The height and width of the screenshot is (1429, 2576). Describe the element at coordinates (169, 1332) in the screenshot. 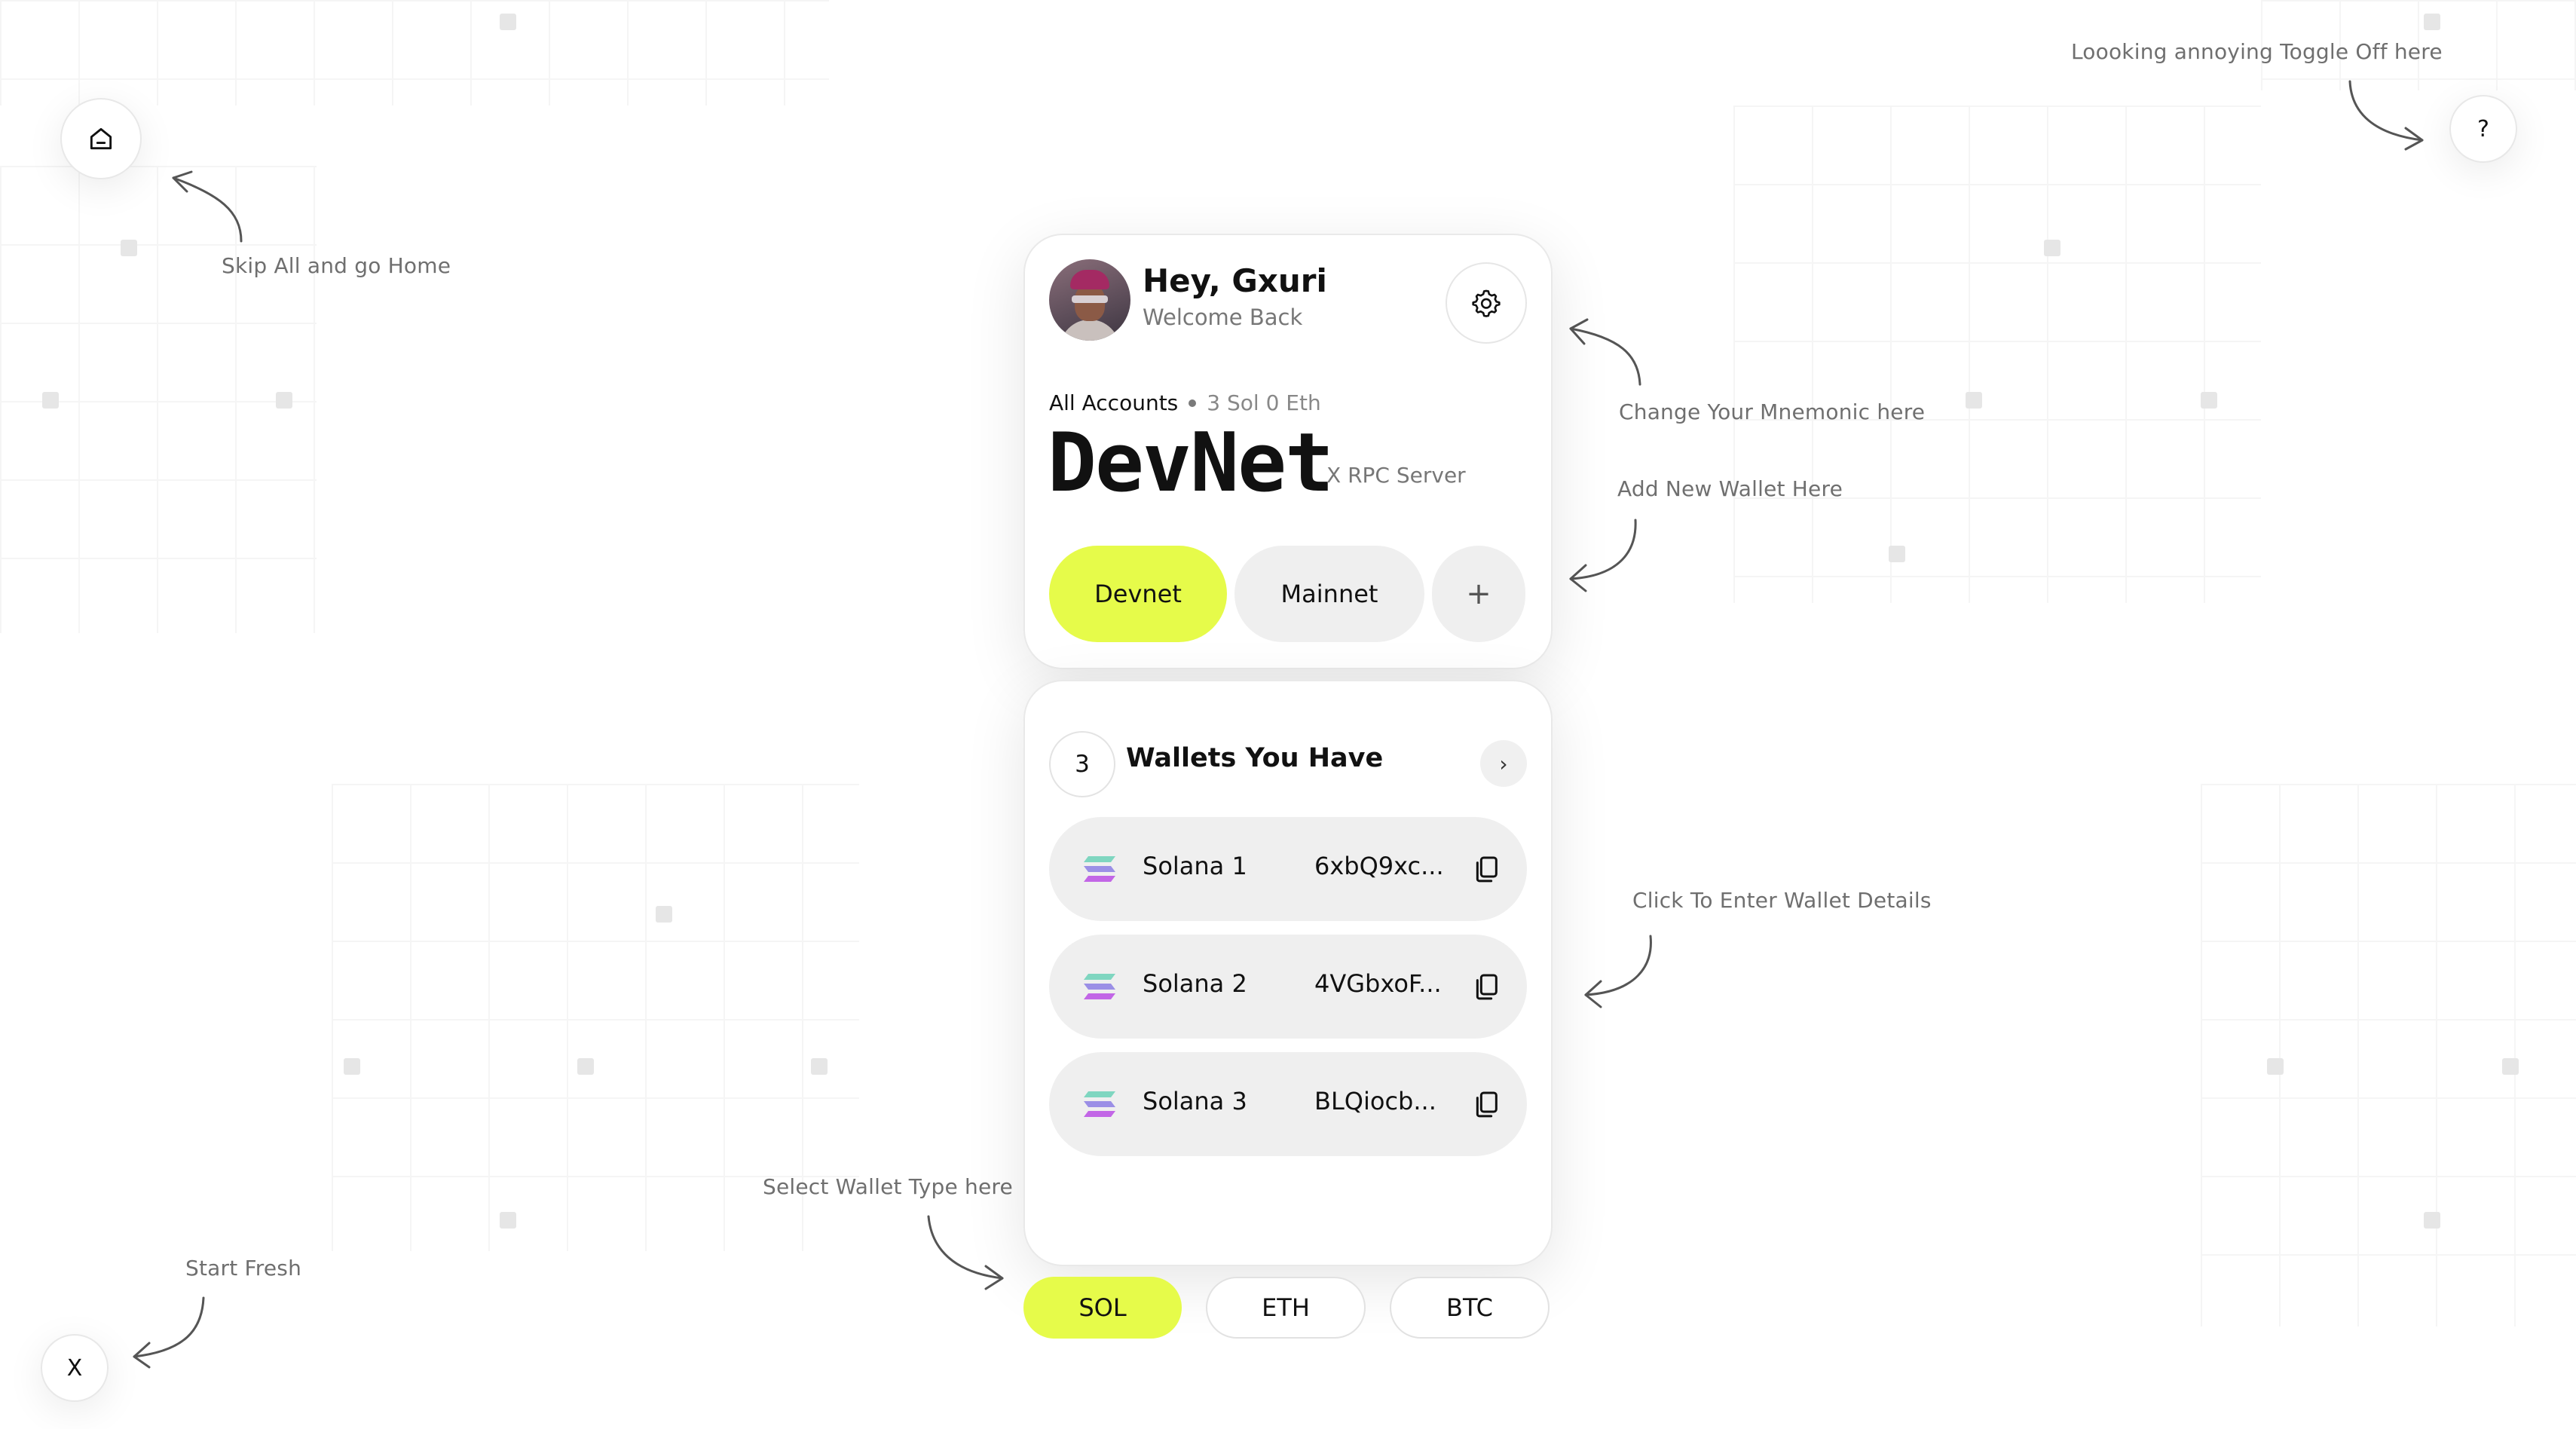

I see `arrow-to-start-fresh` at that location.